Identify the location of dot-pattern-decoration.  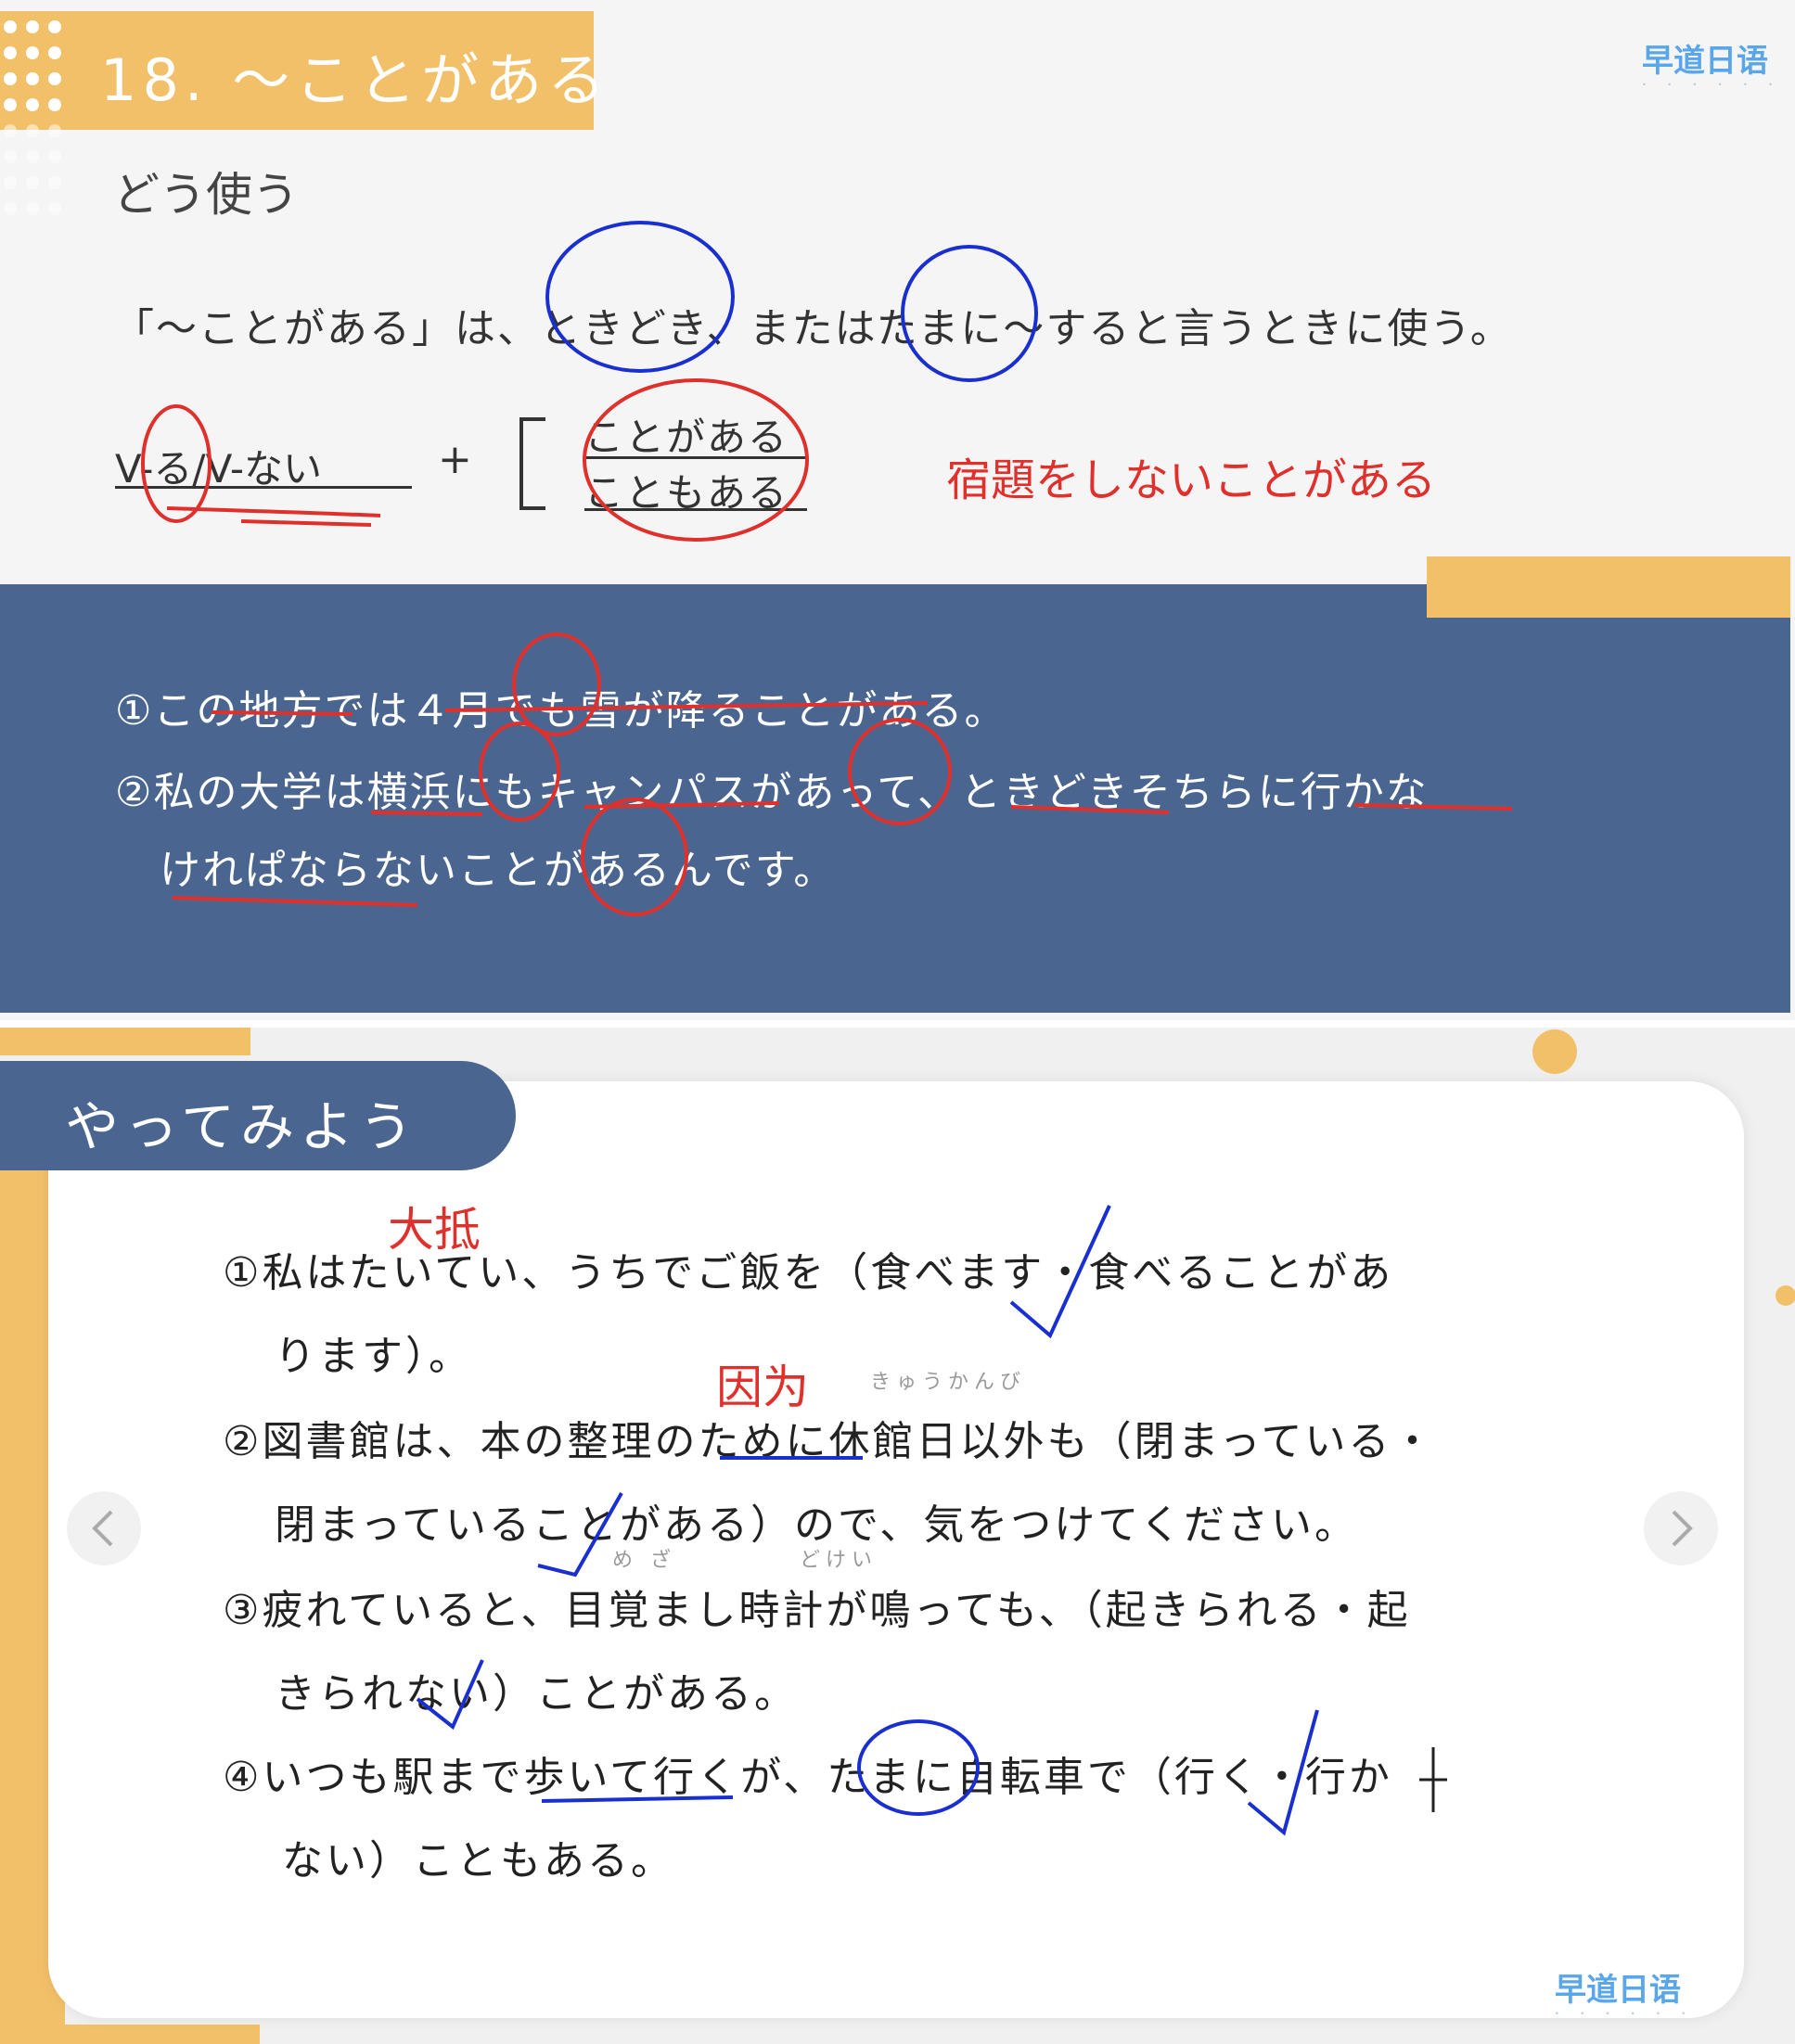
(41, 131).